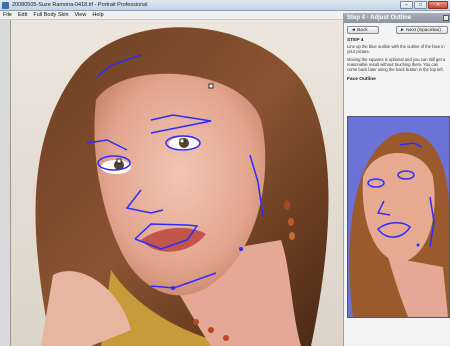 The image size is (450, 346). I want to click on step-title: STEP 4, so click(355, 40).